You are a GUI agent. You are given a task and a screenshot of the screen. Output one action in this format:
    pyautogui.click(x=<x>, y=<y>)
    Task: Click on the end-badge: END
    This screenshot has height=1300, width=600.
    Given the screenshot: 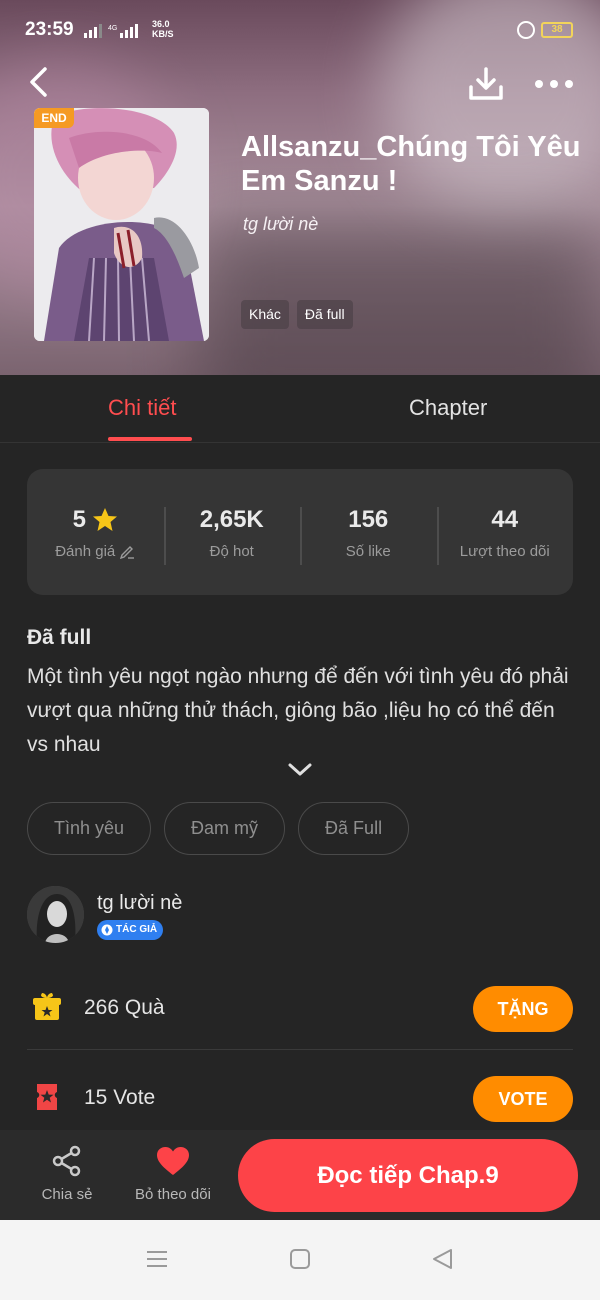 What is the action you would take?
    pyautogui.click(x=54, y=118)
    